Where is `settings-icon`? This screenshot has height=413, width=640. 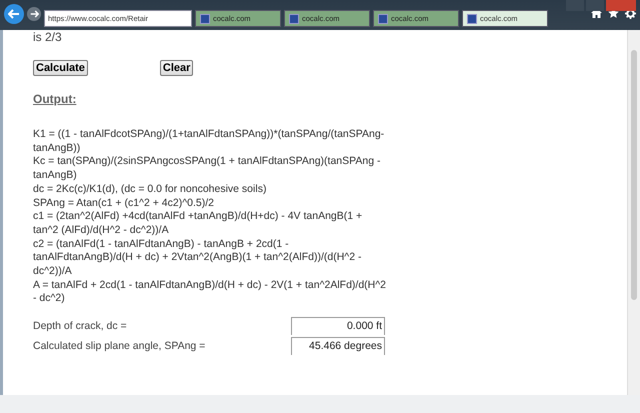
settings-icon is located at coordinates (630, 13).